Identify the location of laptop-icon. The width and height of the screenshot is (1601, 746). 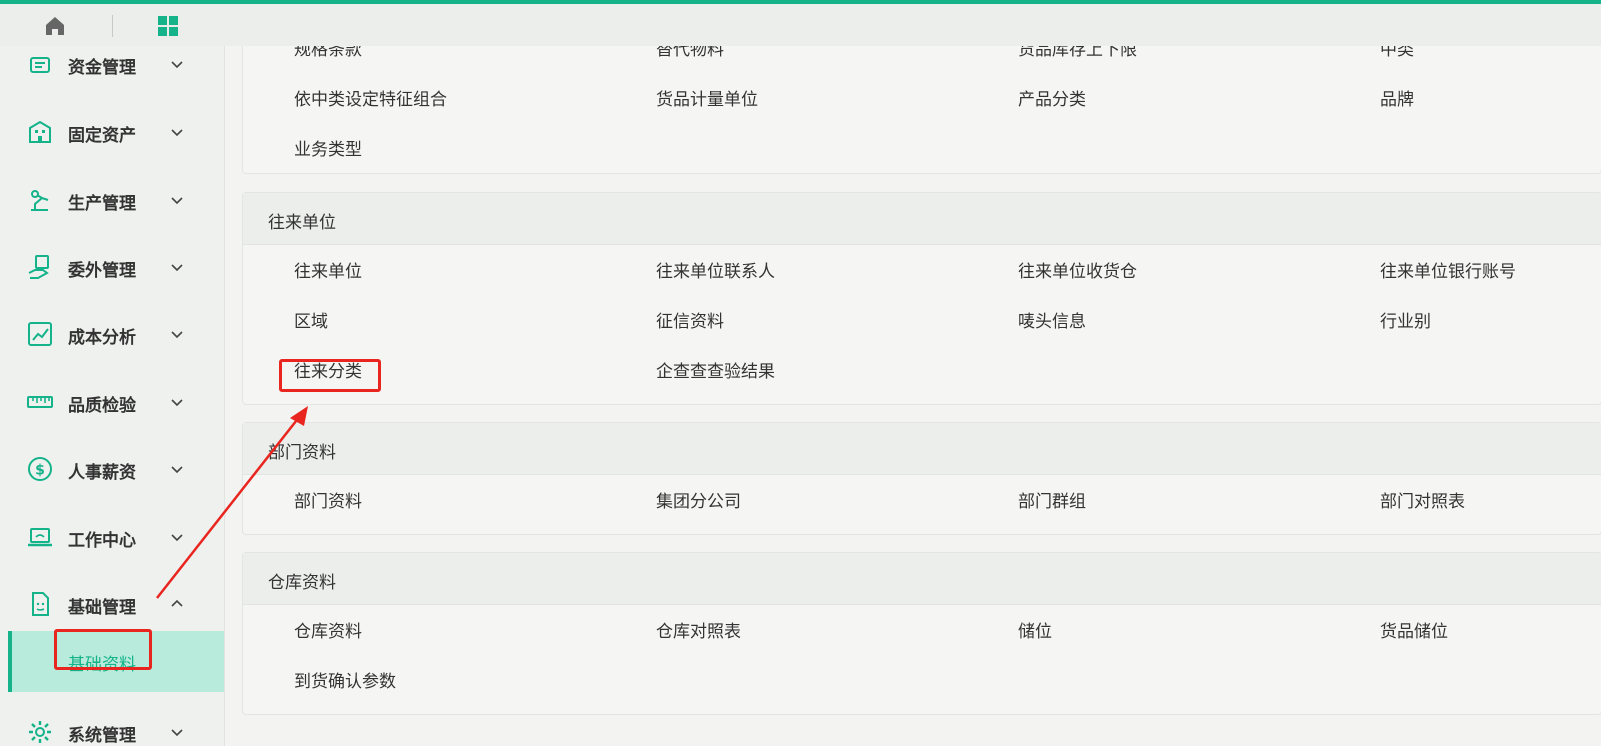
(40, 537).